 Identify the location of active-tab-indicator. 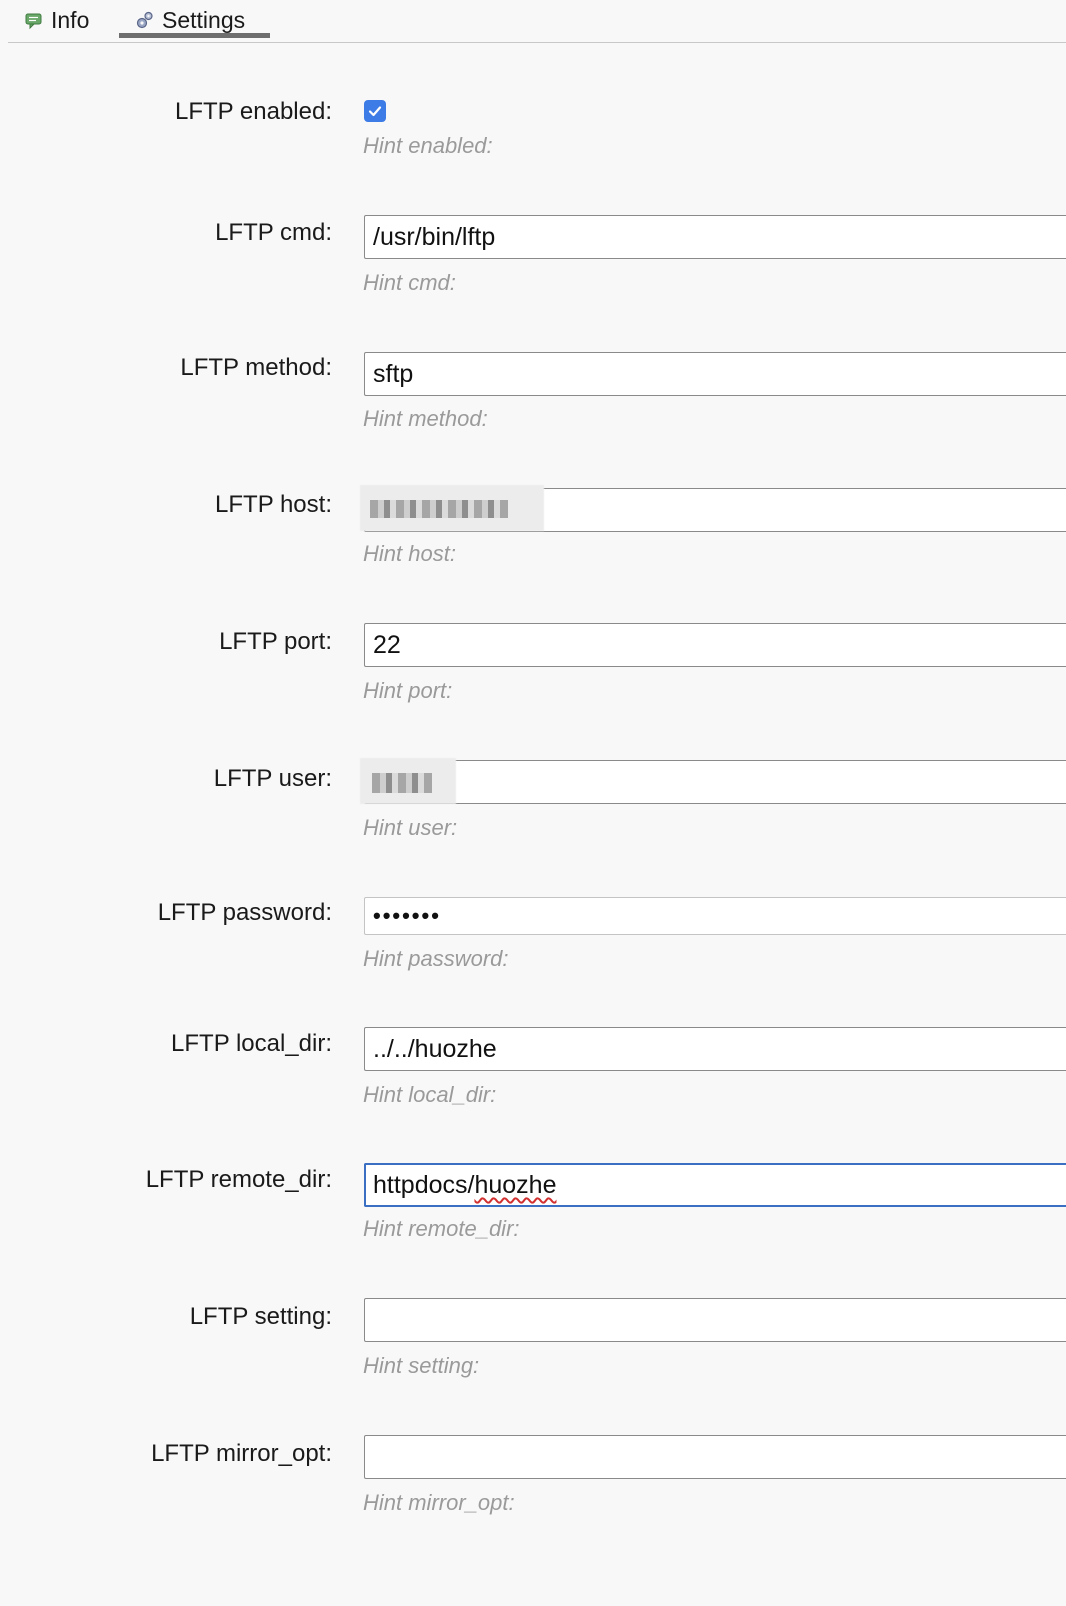
(194, 35).